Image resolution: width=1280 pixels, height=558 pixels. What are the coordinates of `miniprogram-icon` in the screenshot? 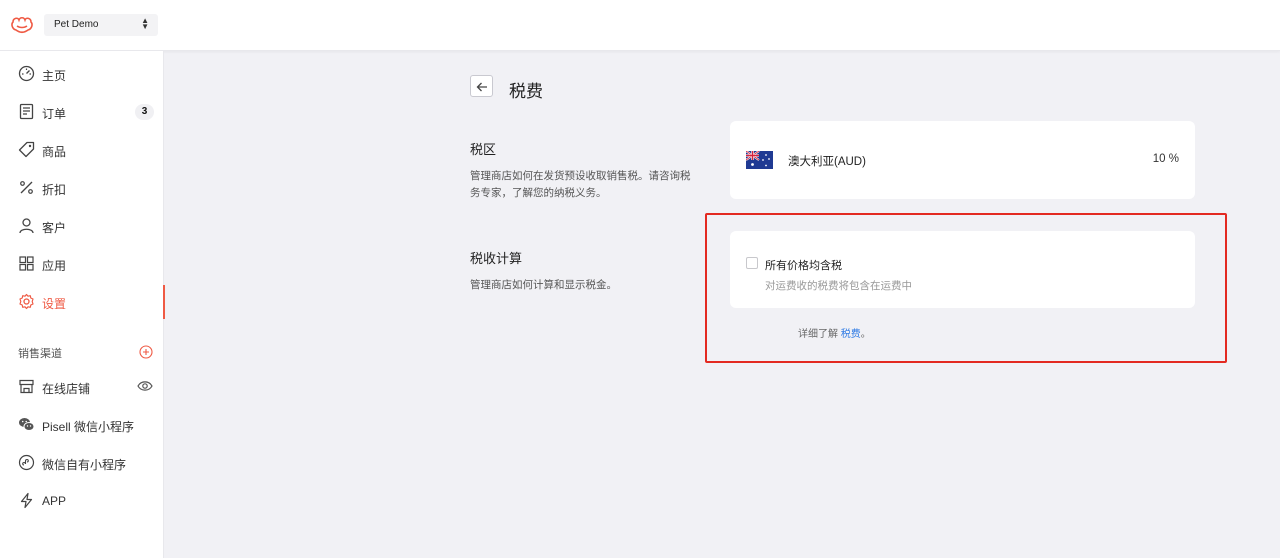 It's located at (26, 462).